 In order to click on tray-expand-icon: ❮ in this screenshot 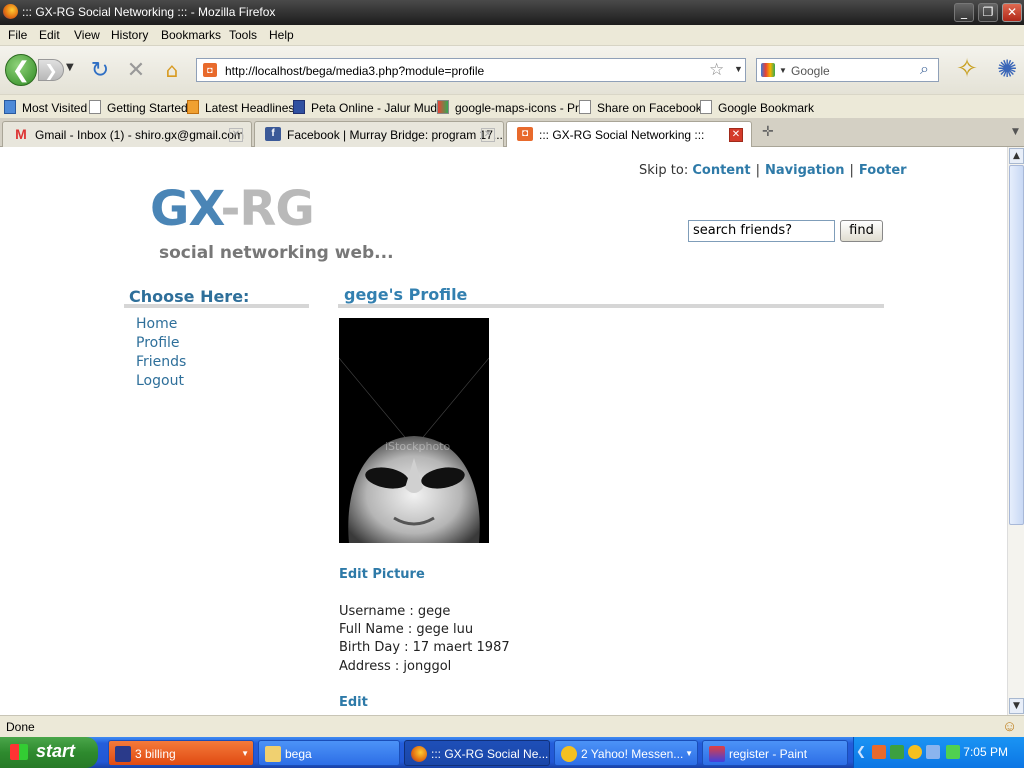, I will do `click(861, 751)`.